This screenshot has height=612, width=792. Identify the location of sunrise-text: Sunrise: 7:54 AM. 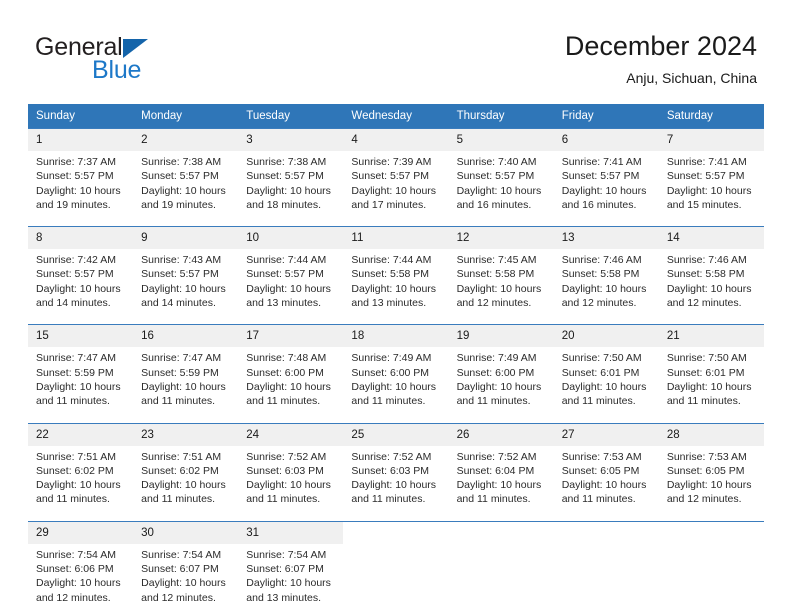
(181, 554).